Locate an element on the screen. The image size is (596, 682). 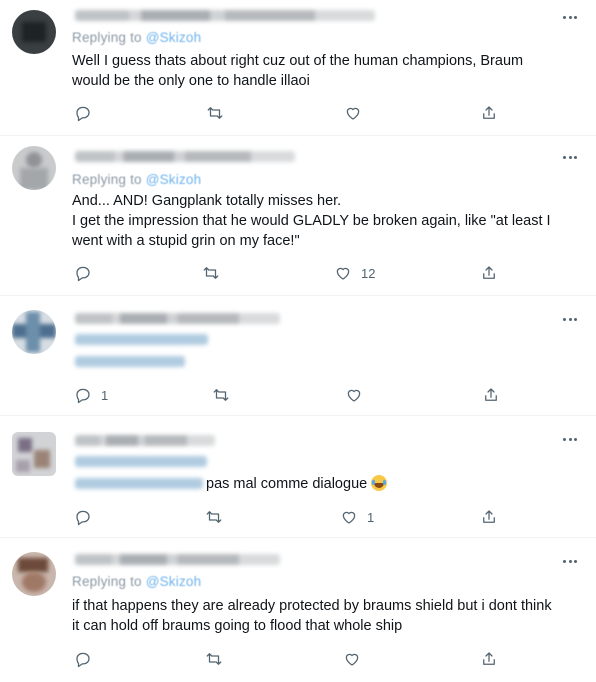
tweet-actions: 12 is located at coordinates (297, 273).